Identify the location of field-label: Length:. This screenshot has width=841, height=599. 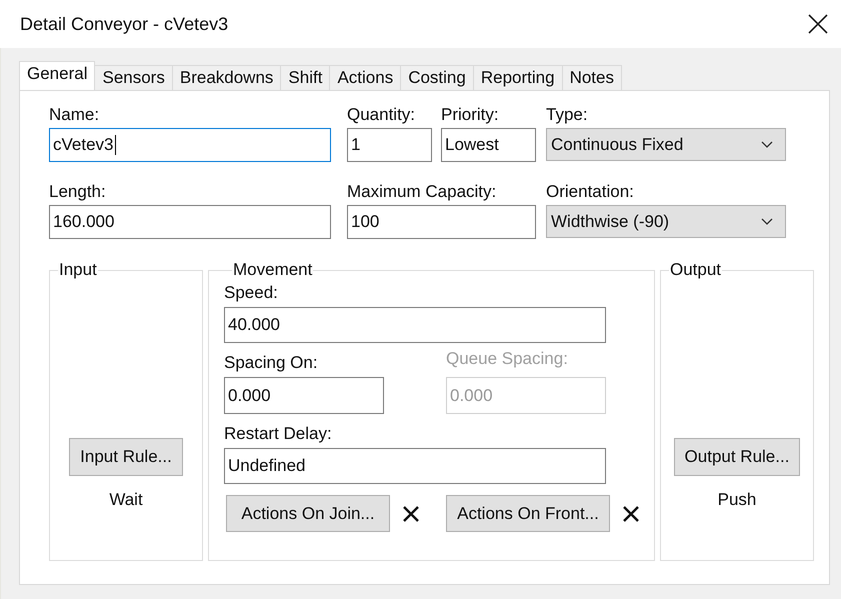
(78, 192).